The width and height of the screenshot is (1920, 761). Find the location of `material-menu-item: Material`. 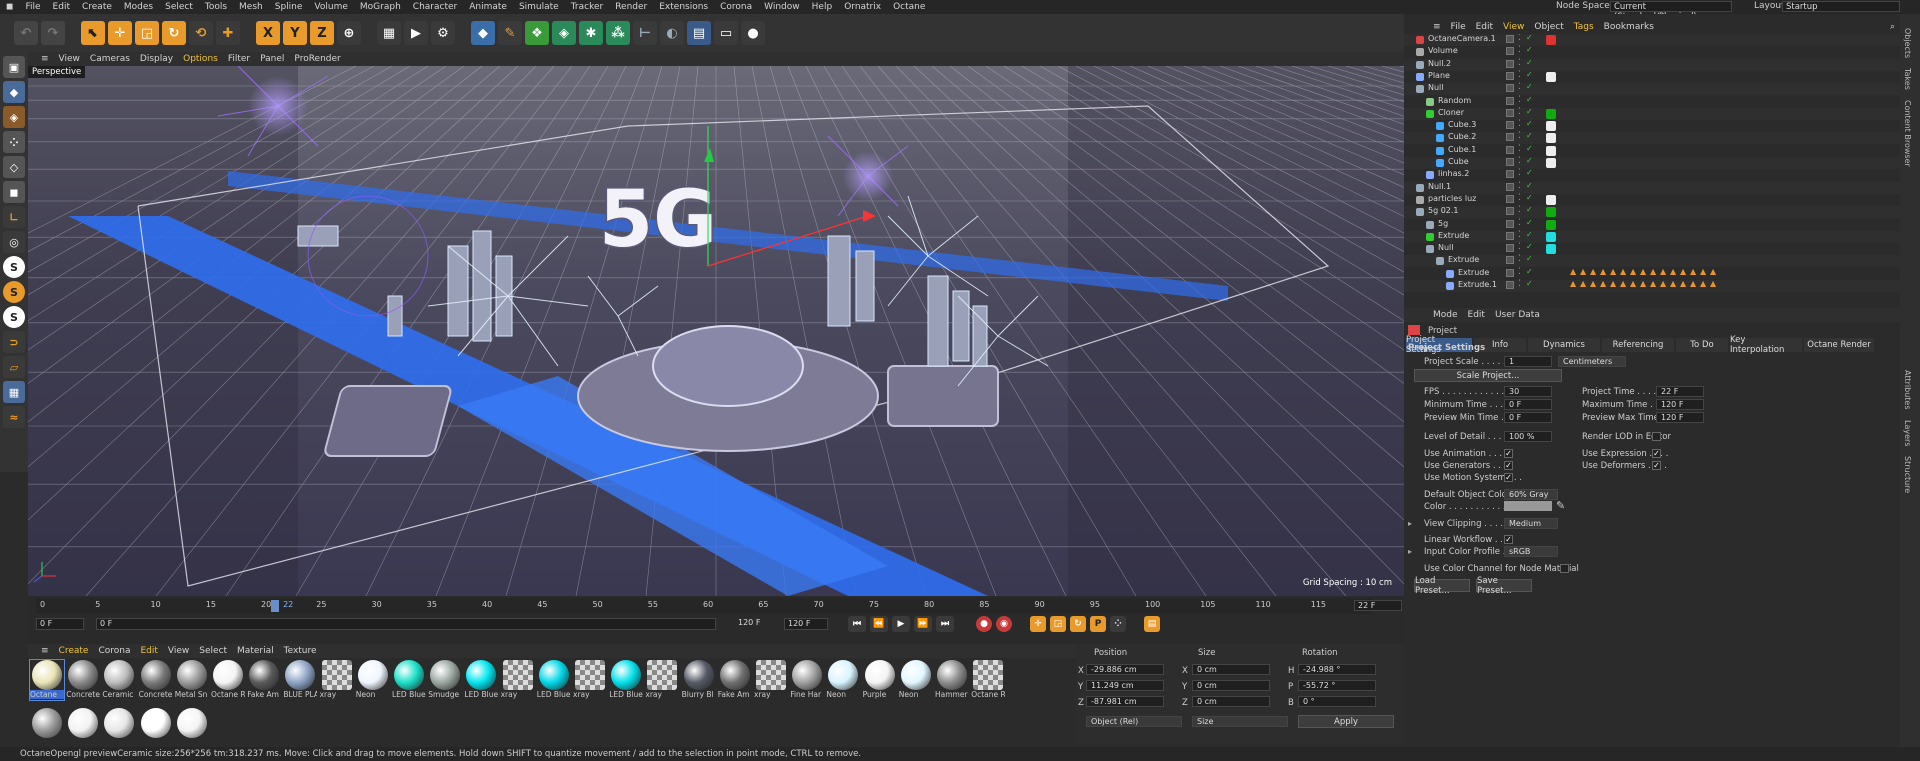

material-menu-item: Material is located at coordinates (255, 651).